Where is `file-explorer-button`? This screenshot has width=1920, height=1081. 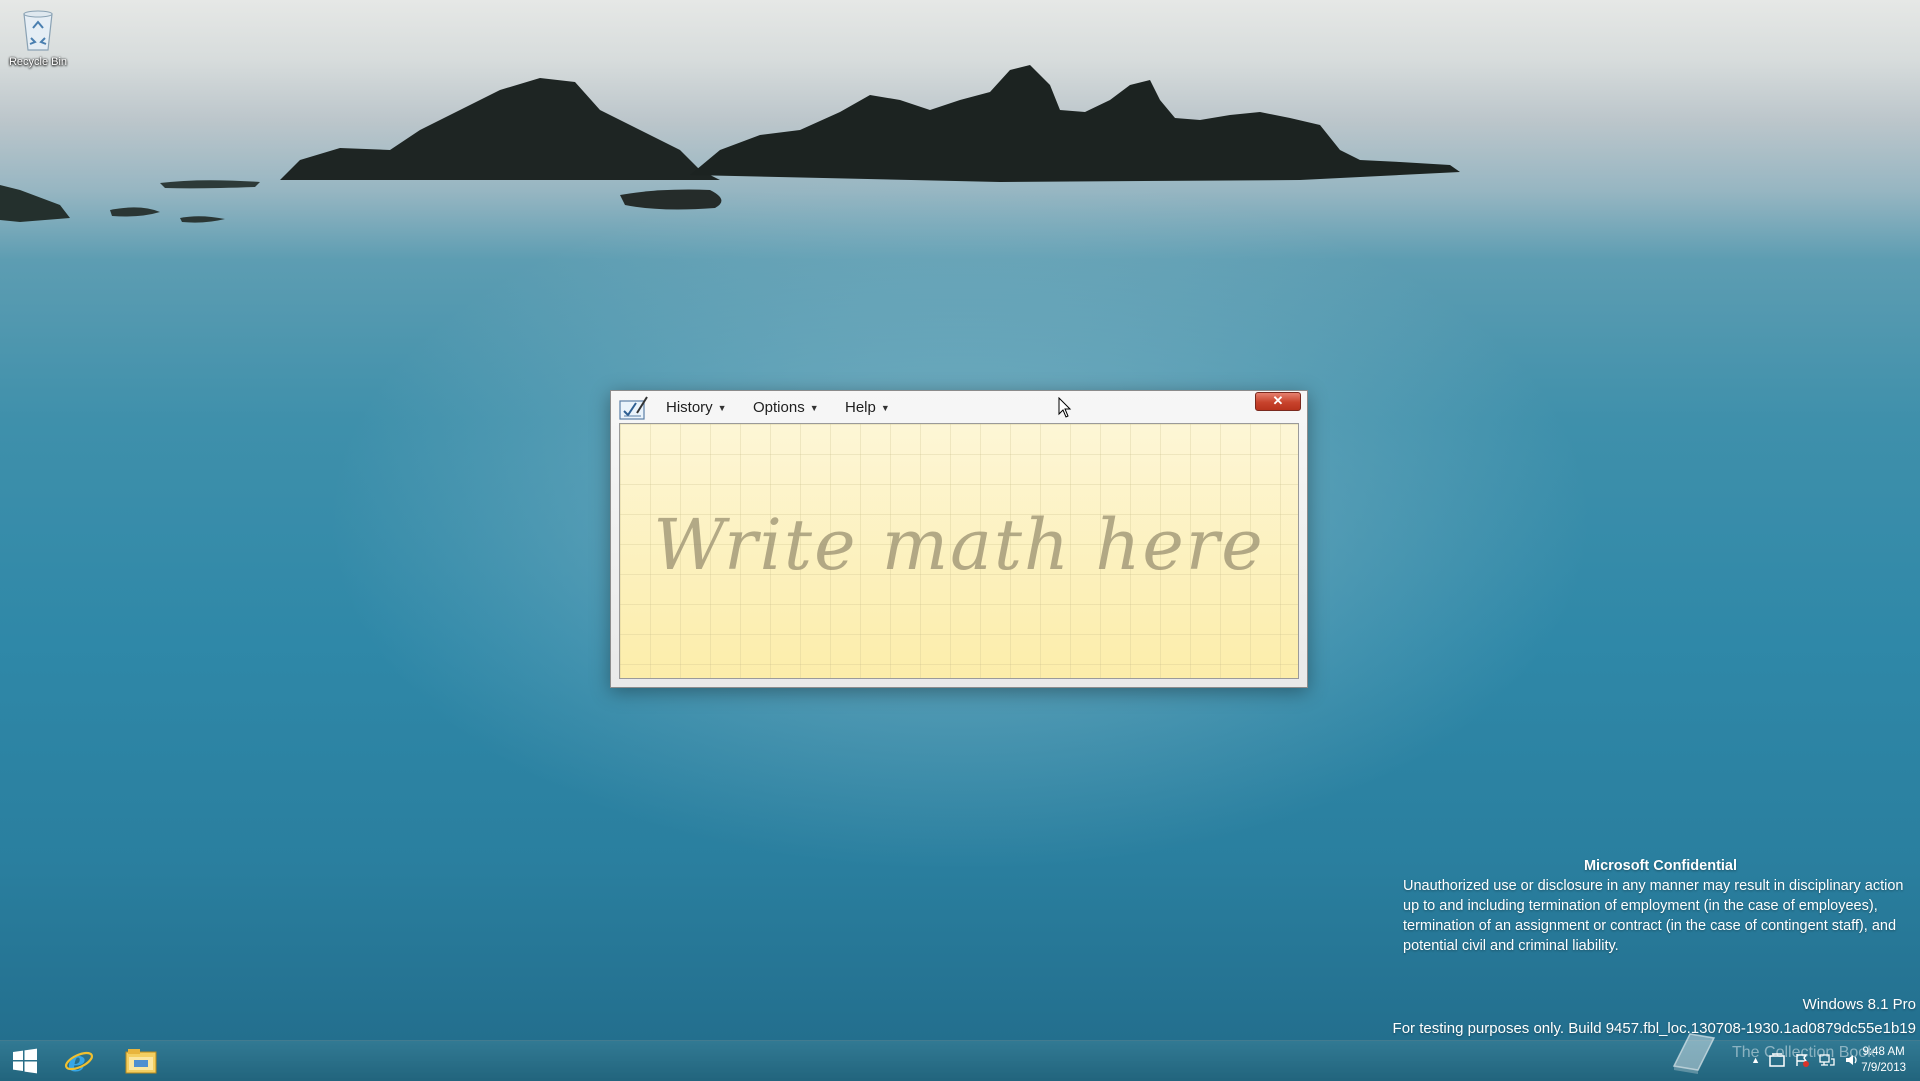
file-explorer-button is located at coordinates (141, 1061).